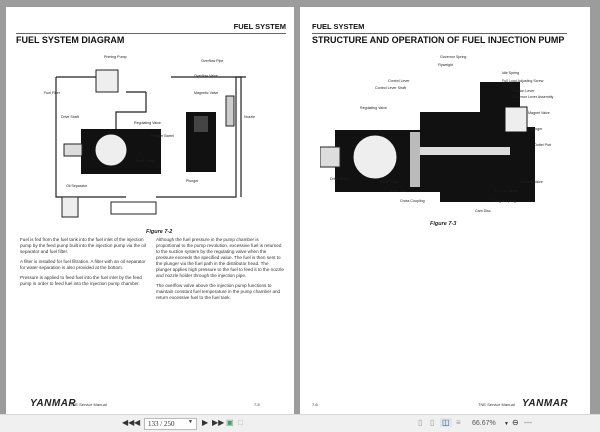 This screenshot has width=600, height=432. Describe the element at coordinates (545, 403) in the screenshot. I see `yanmar-logo: YANMAR` at that location.